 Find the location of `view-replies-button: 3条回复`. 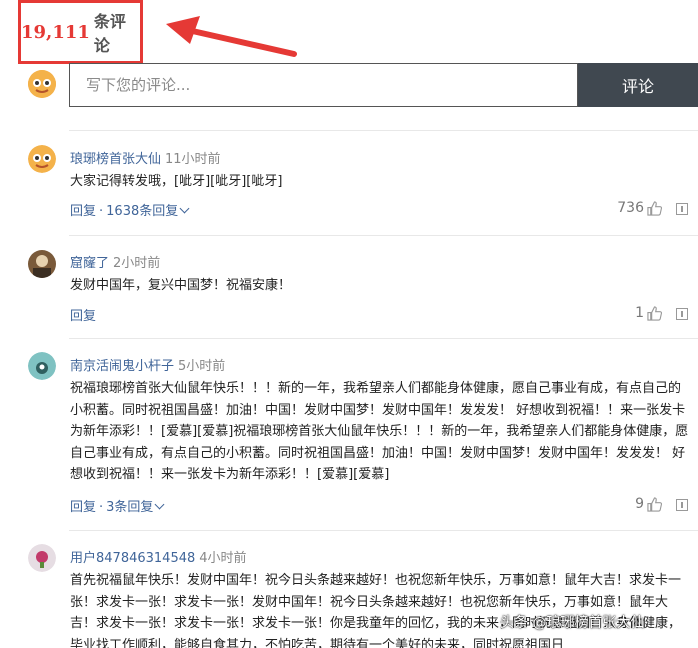

view-replies-button: 3条回复 is located at coordinates (135, 507).